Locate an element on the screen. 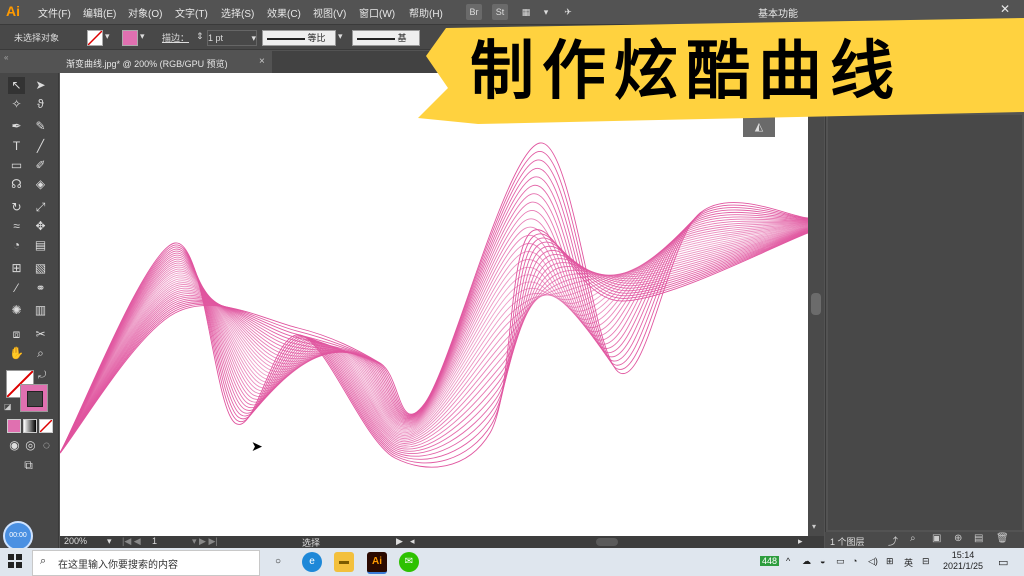 The image size is (1024, 576). taskbar-clock: 15:14 2021/1/25 is located at coordinates (963, 561).